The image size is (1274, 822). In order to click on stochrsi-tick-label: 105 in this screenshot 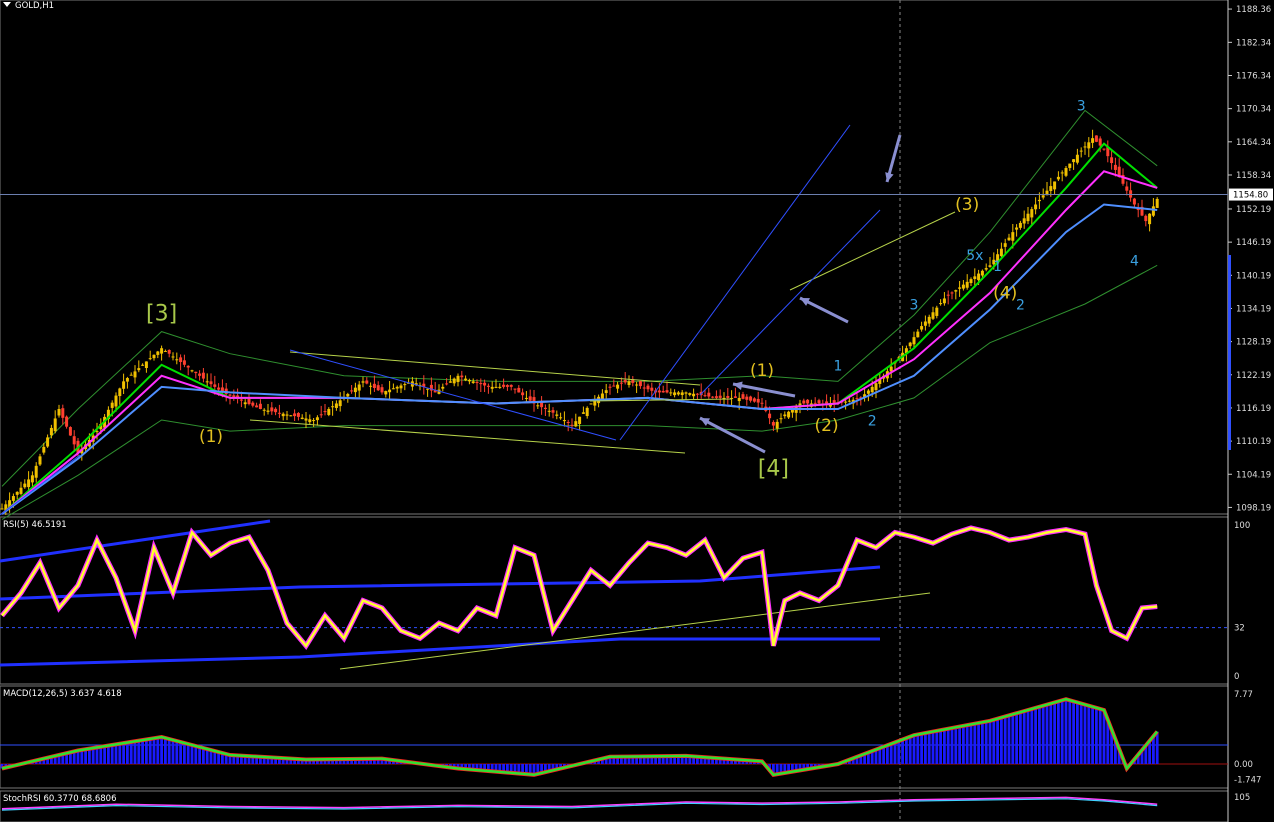, I will do `click(1242, 798)`.